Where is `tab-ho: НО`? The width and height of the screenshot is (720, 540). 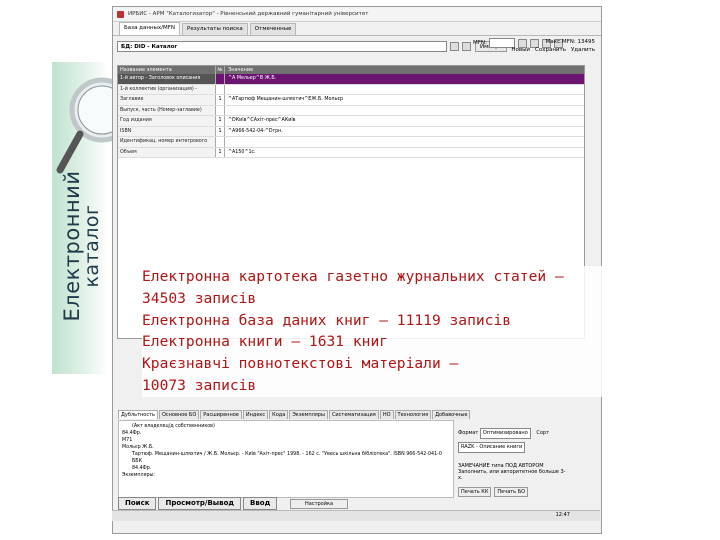
tab-ho: НО is located at coordinates (386, 414).